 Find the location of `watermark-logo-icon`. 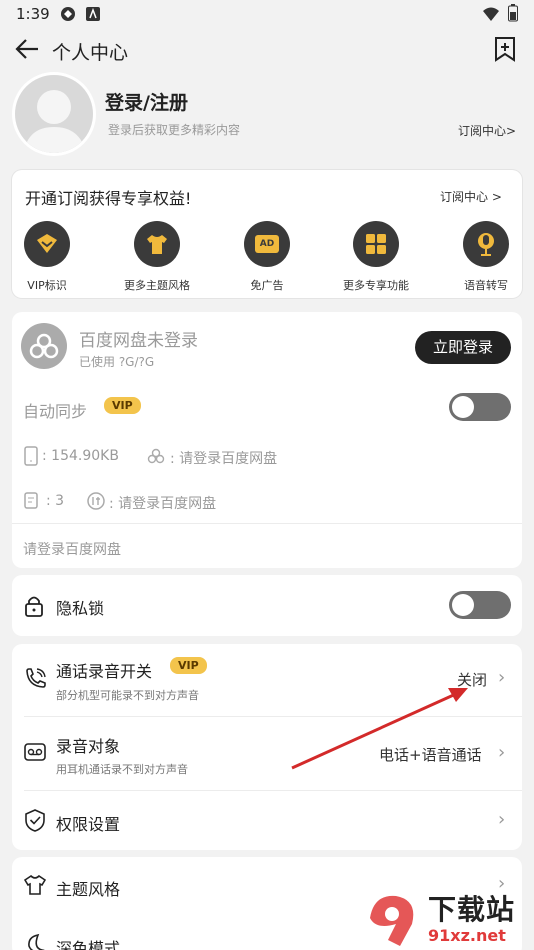

watermark-logo-icon is located at coordinates (392, 920).